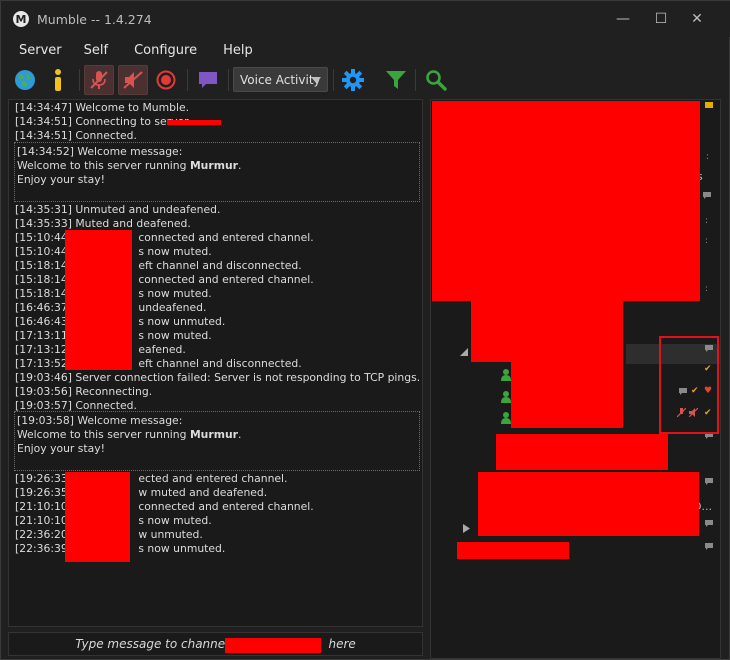 This screenshot has height=660, width=730. I want to click on log-line: [14:34:47] Welcome to Mumble., so click(102, 107).